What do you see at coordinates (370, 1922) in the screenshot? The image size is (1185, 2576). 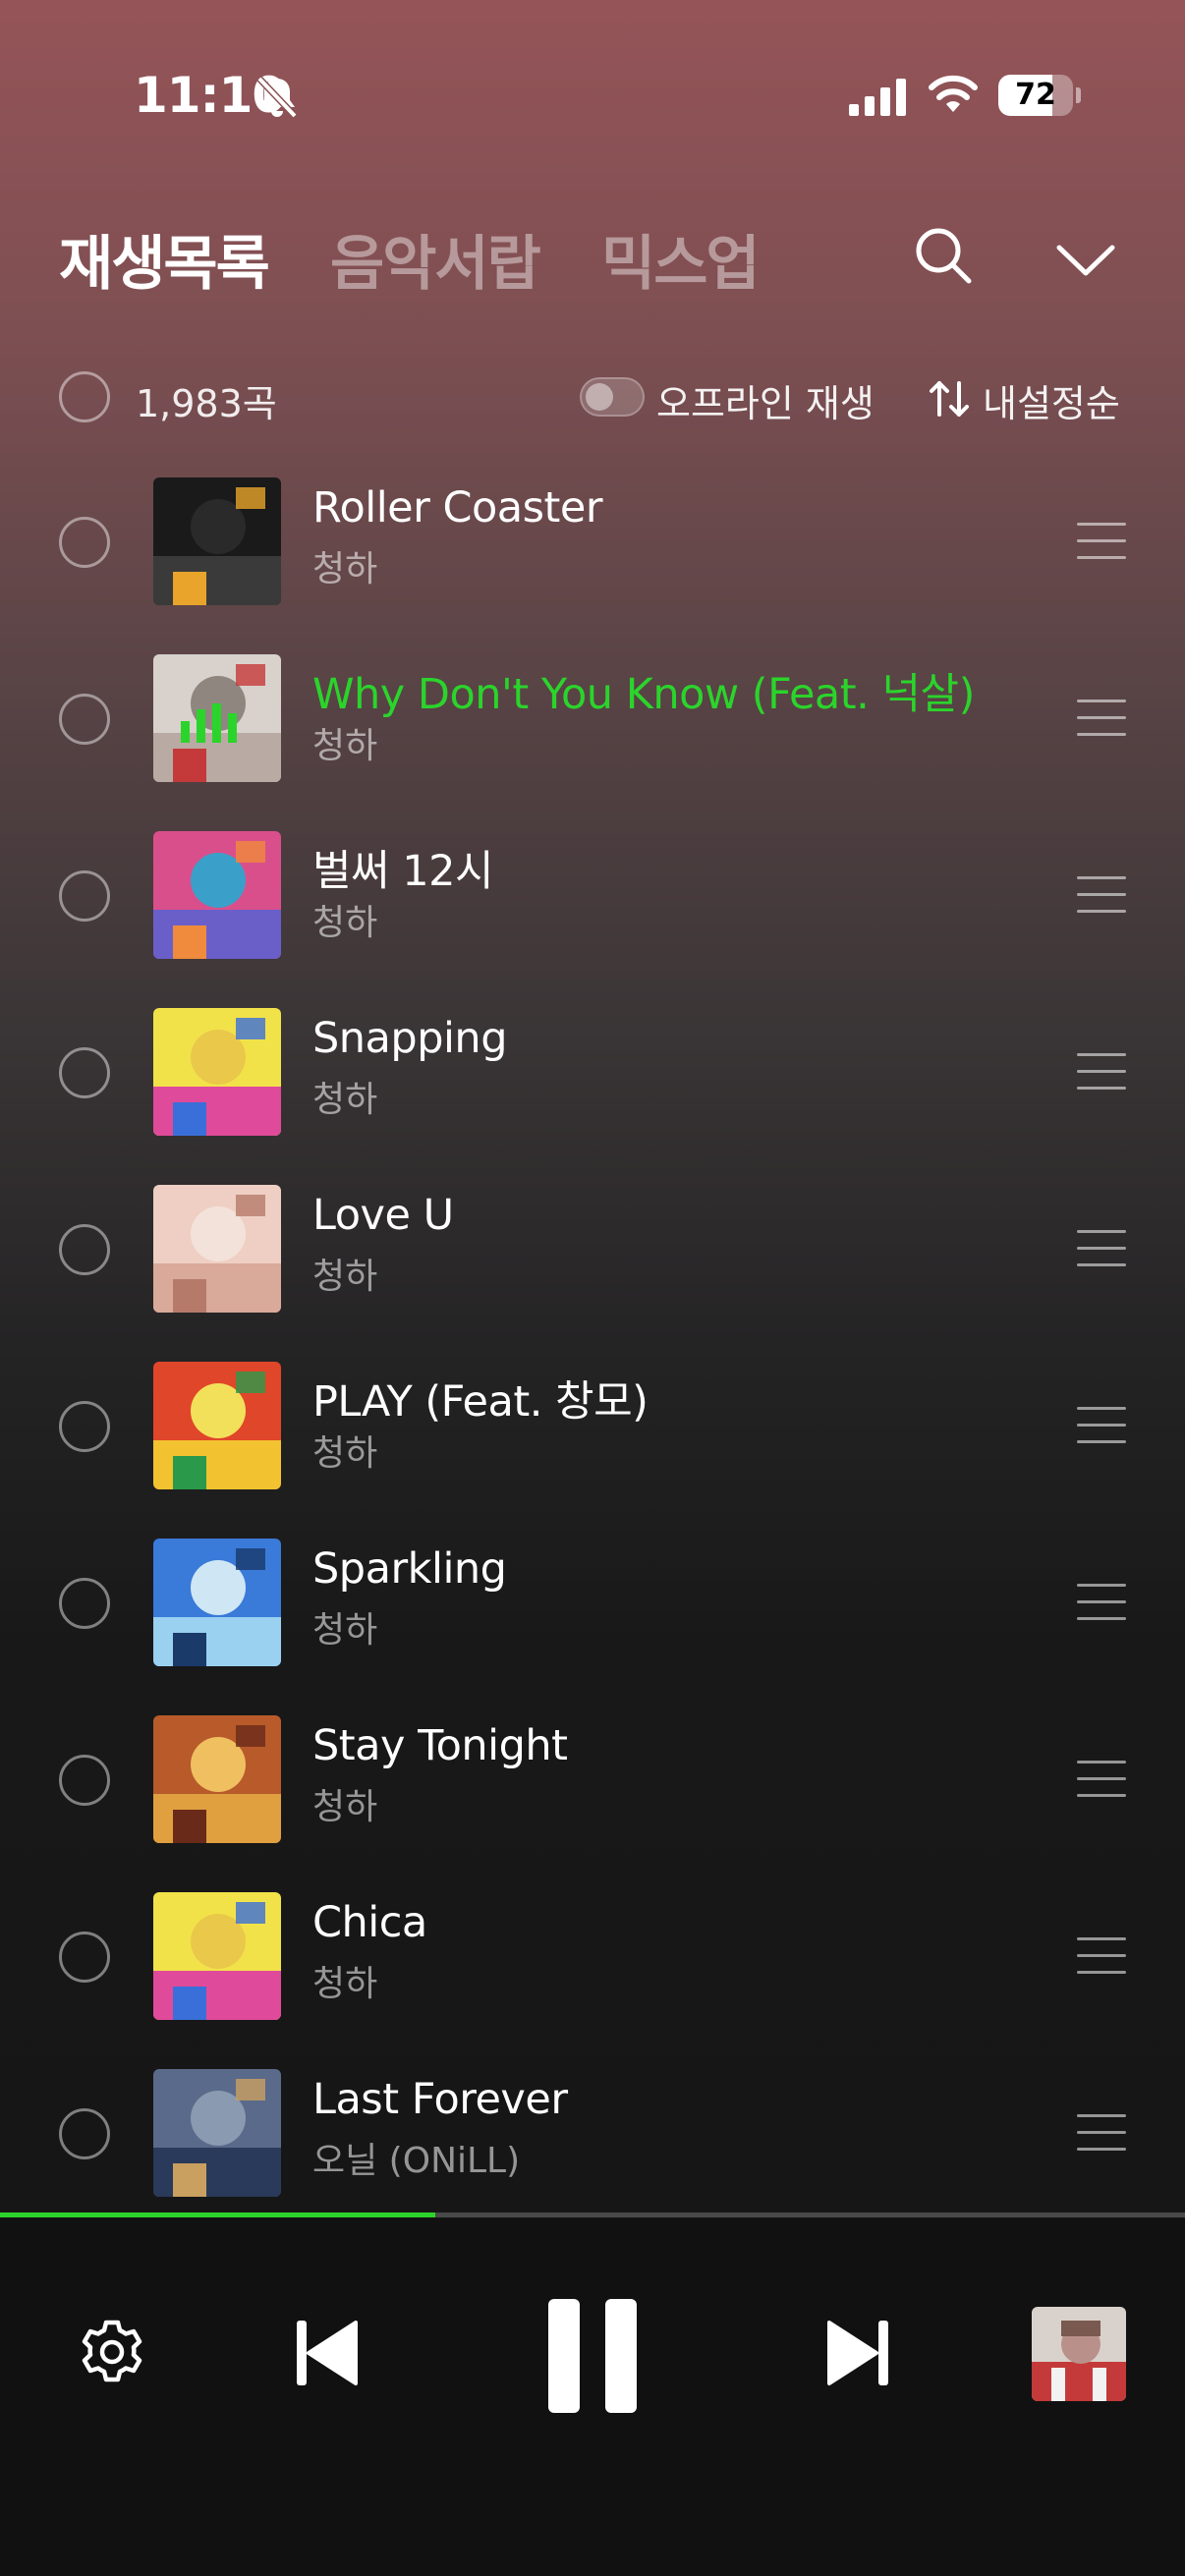 I see `track-title: Chica` at bounding box center [370, 1922].